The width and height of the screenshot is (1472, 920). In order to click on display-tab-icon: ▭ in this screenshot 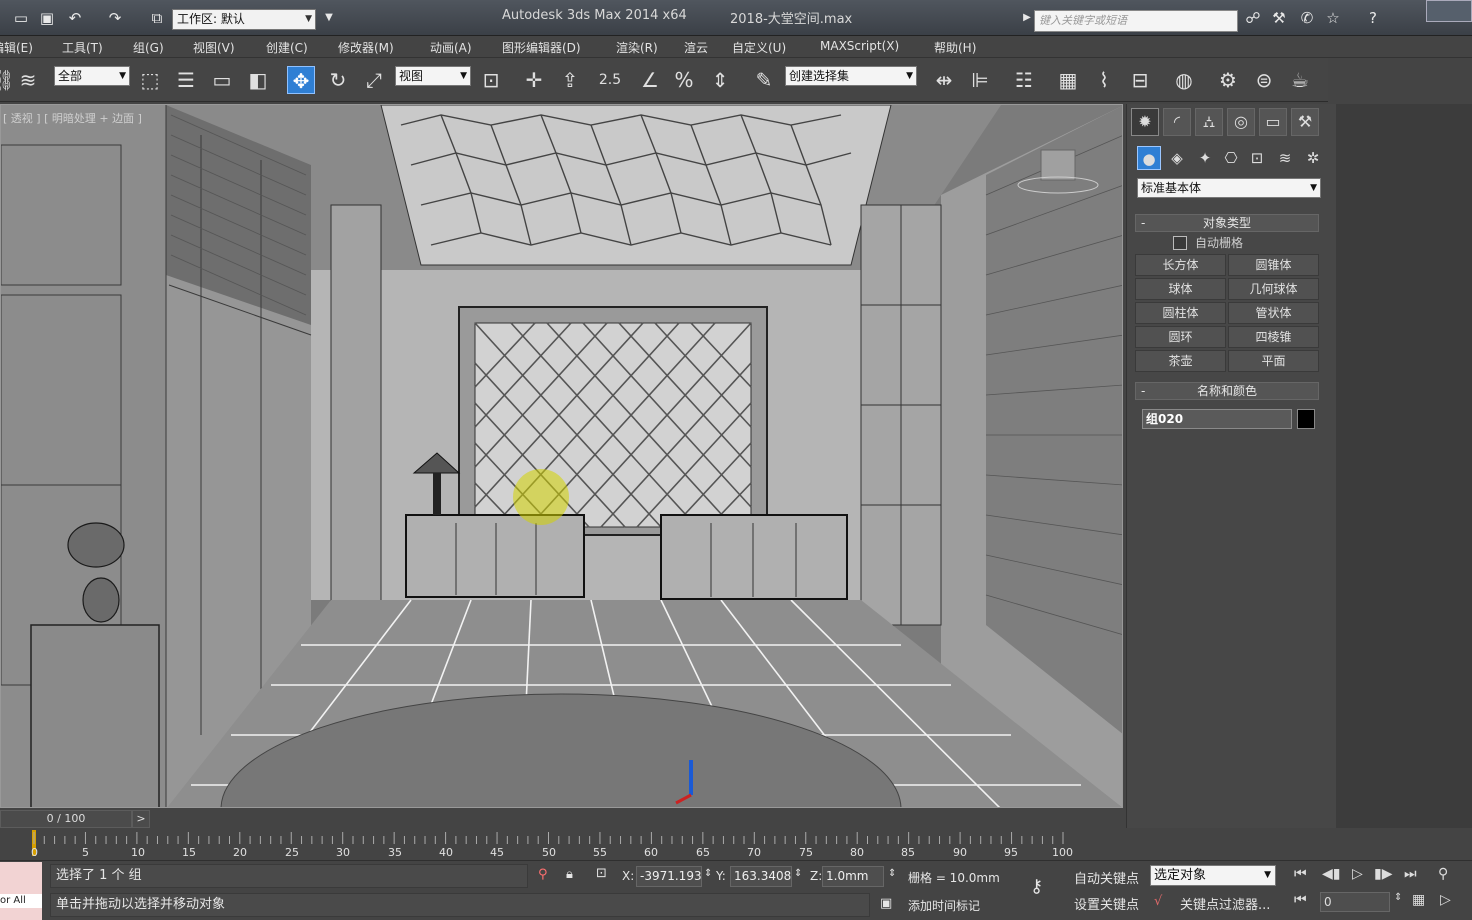, I will do `click(1273, 122)`.